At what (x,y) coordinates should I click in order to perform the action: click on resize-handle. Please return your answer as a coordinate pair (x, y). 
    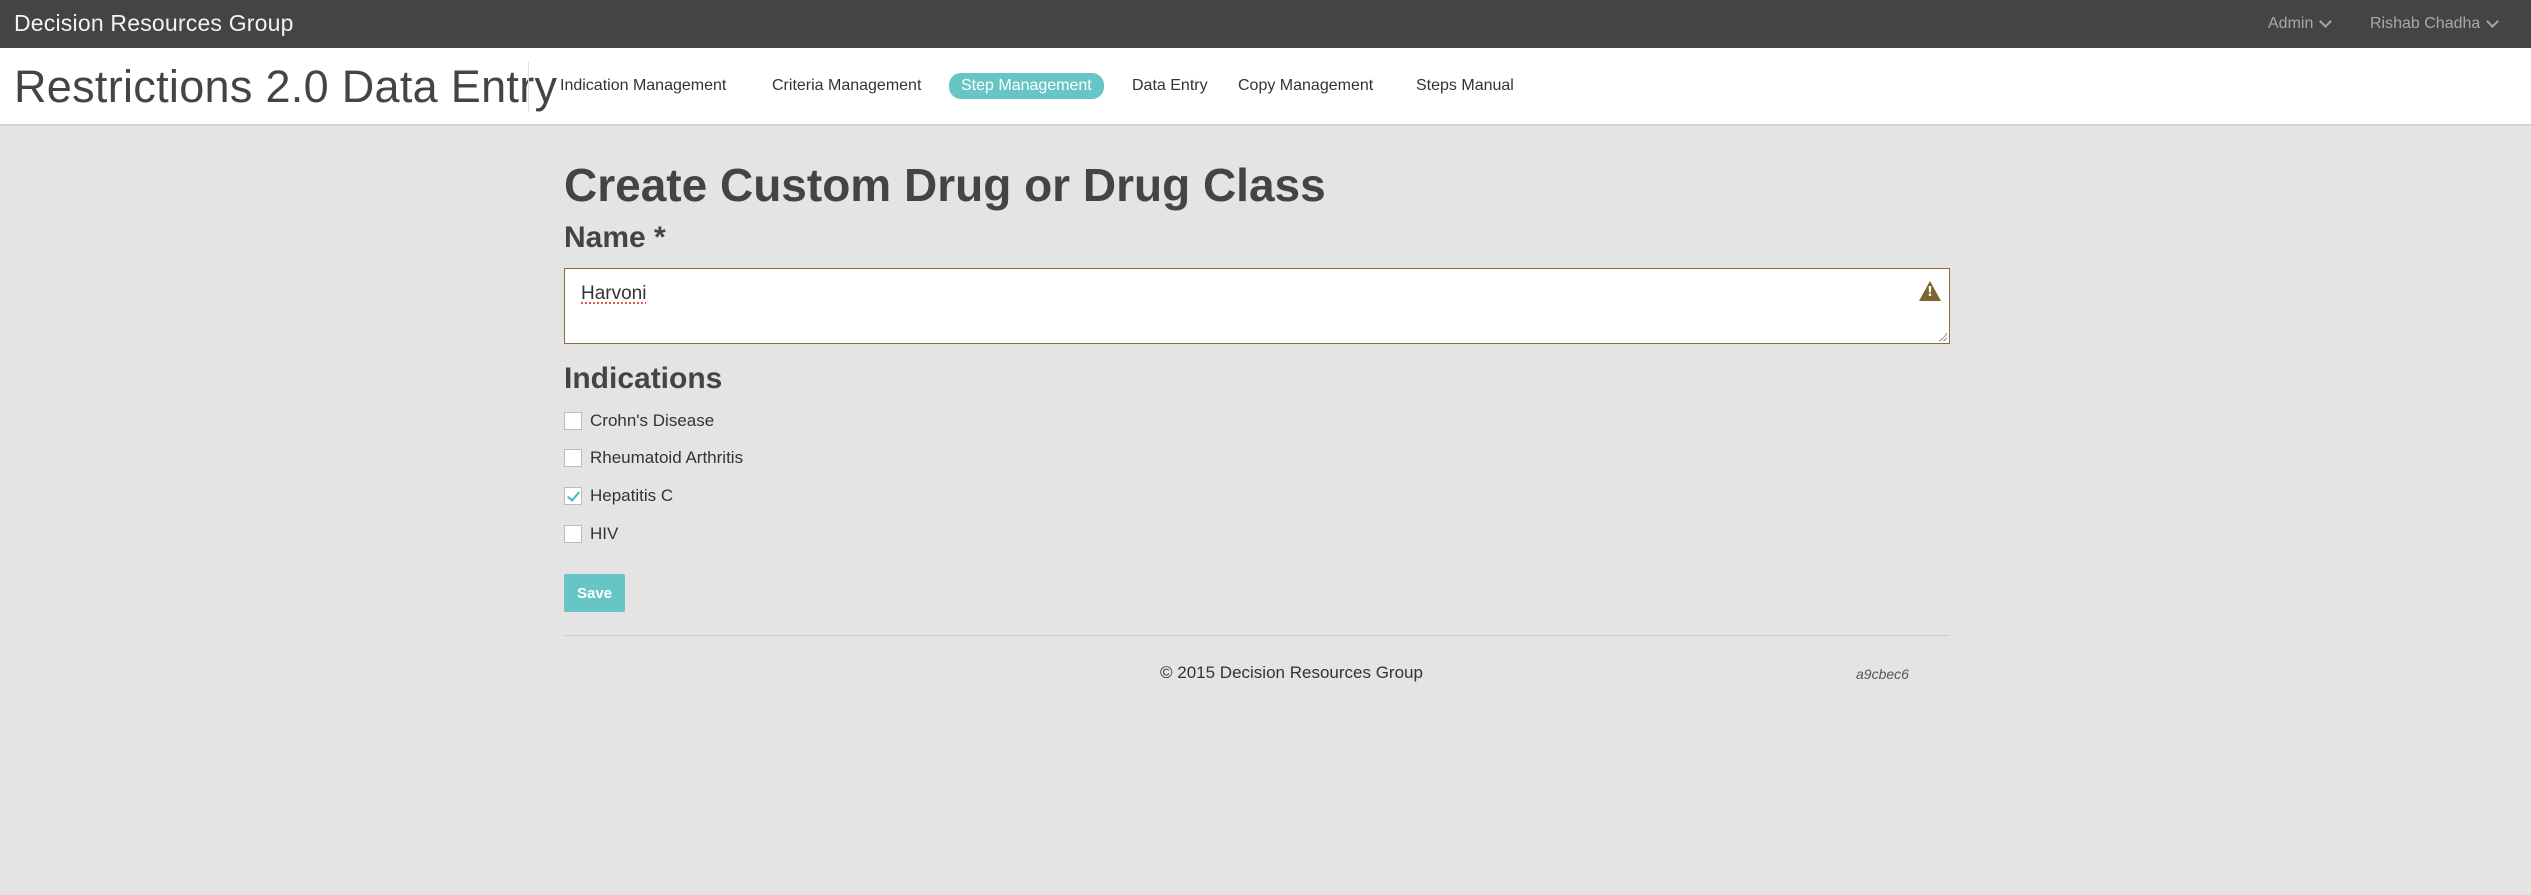
    Looking at the image, I should click on (1943, 337).